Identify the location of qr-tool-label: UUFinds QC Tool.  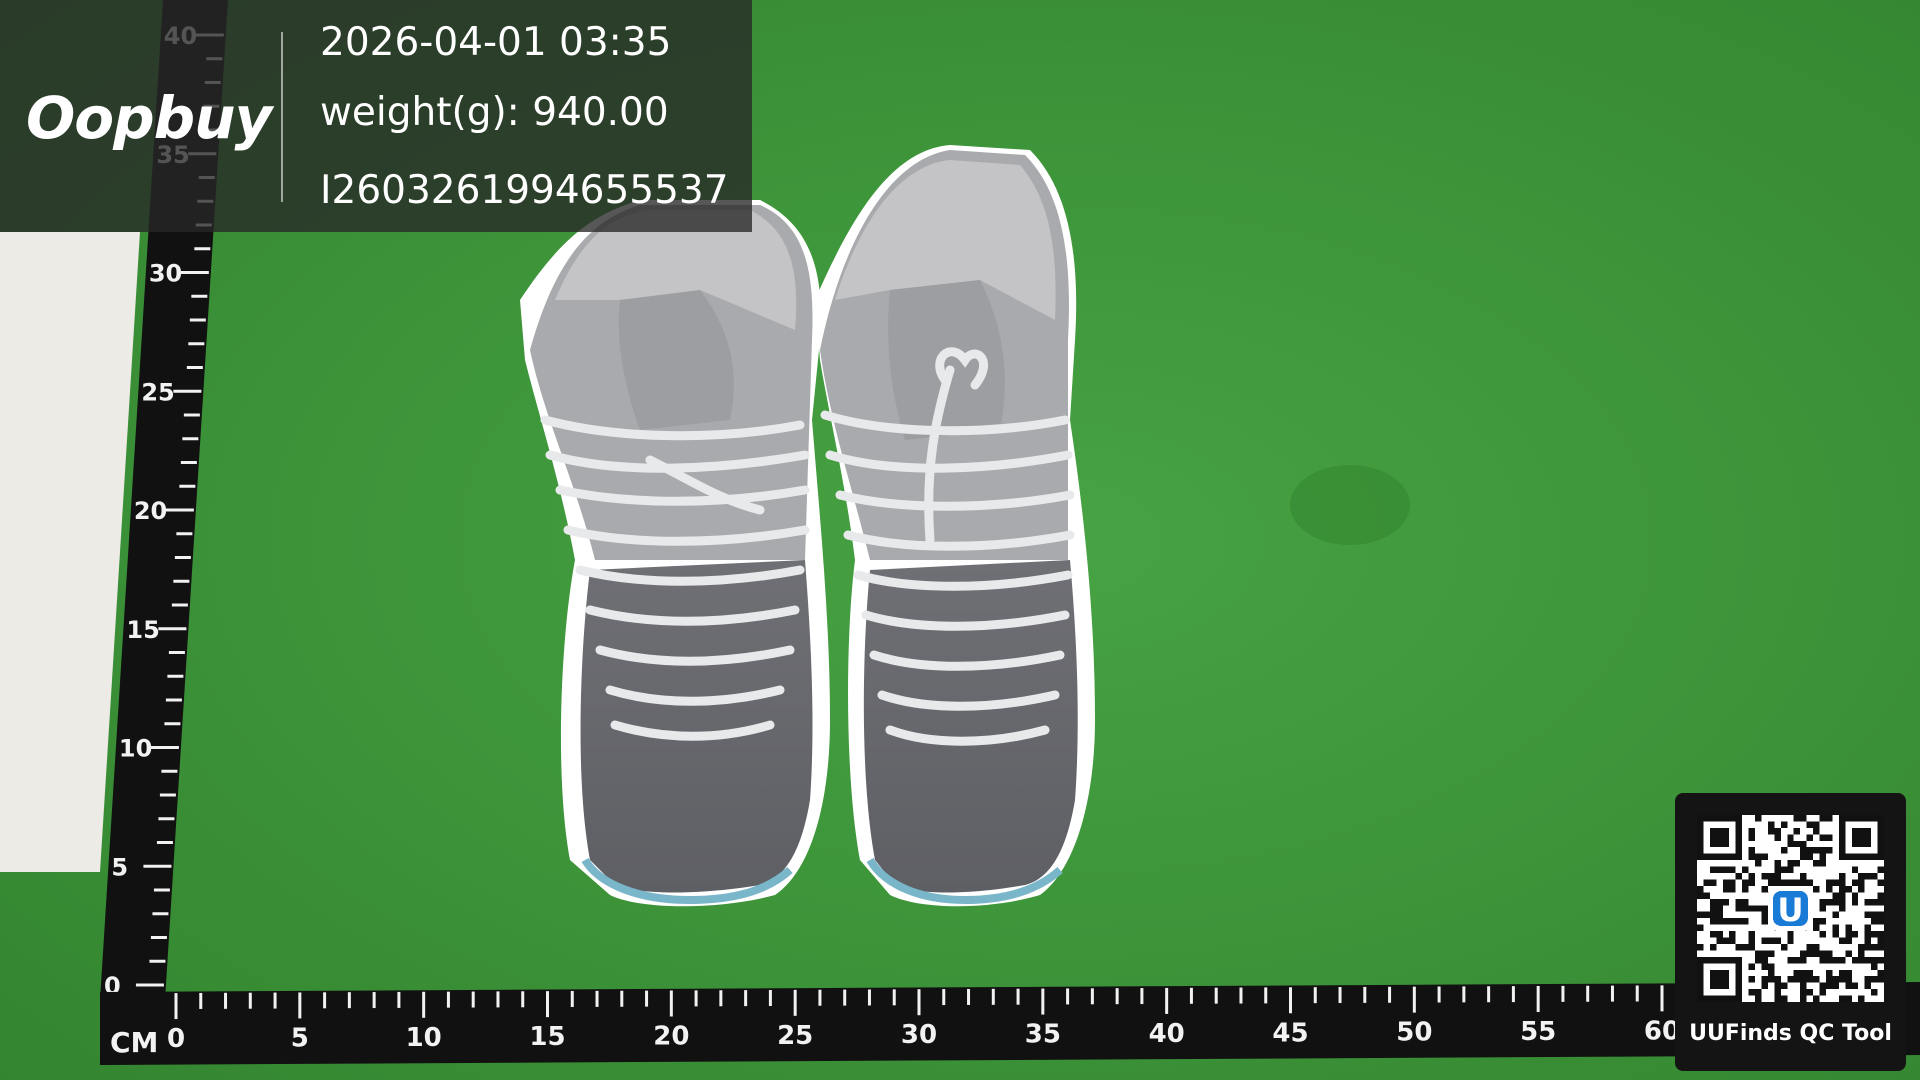
(1790, 1033).